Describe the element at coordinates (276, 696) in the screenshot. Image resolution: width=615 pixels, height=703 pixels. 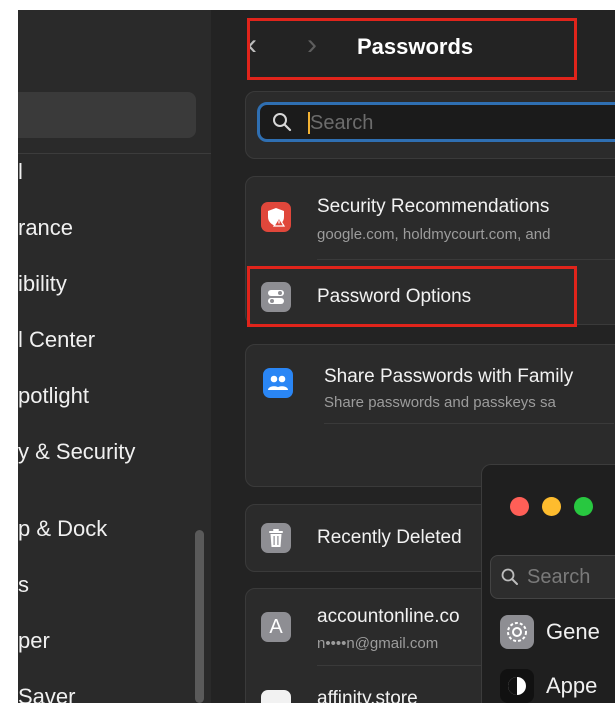
I see `account-avatar` at that location.